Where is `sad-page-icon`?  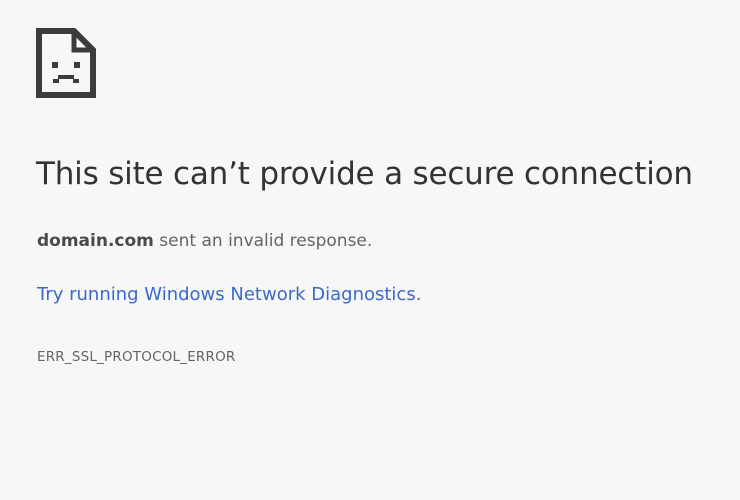 sad-page-icon is located at coordinates (66, 63).